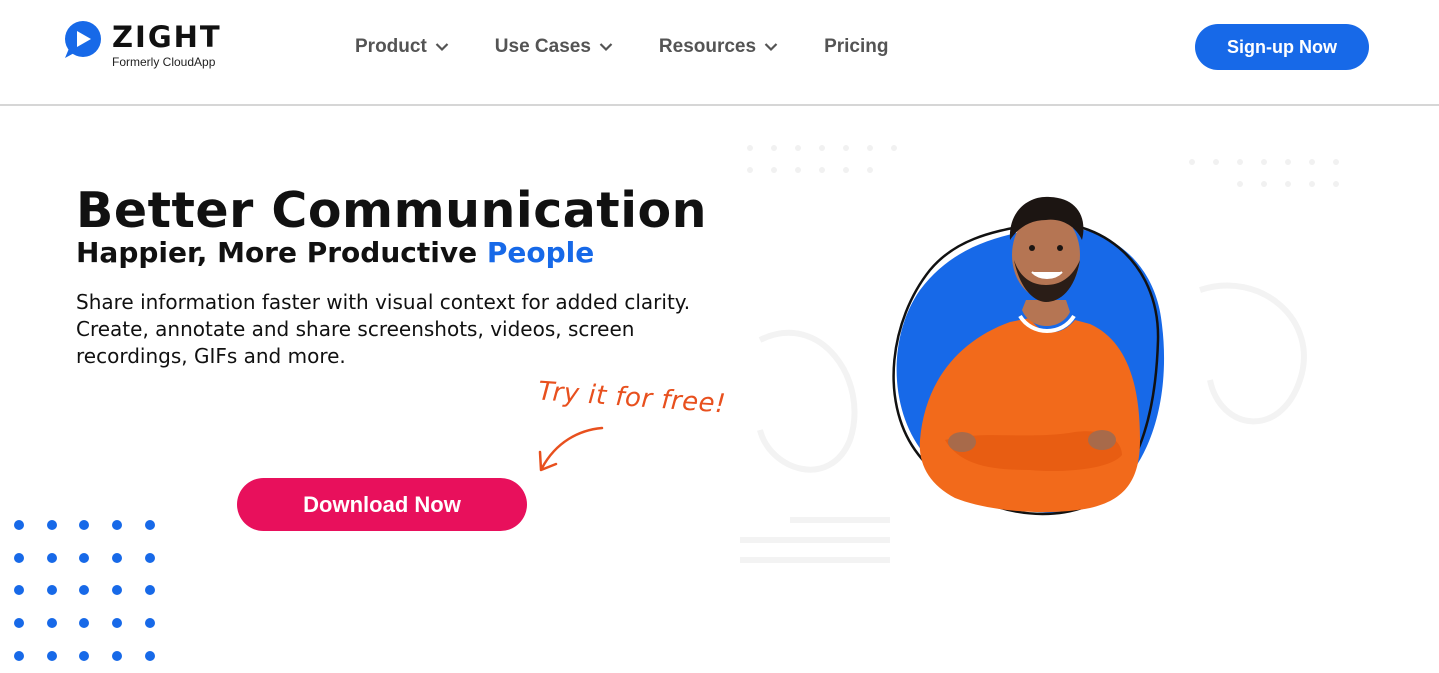  I want to click on person-hand-left, so click(962, 442).